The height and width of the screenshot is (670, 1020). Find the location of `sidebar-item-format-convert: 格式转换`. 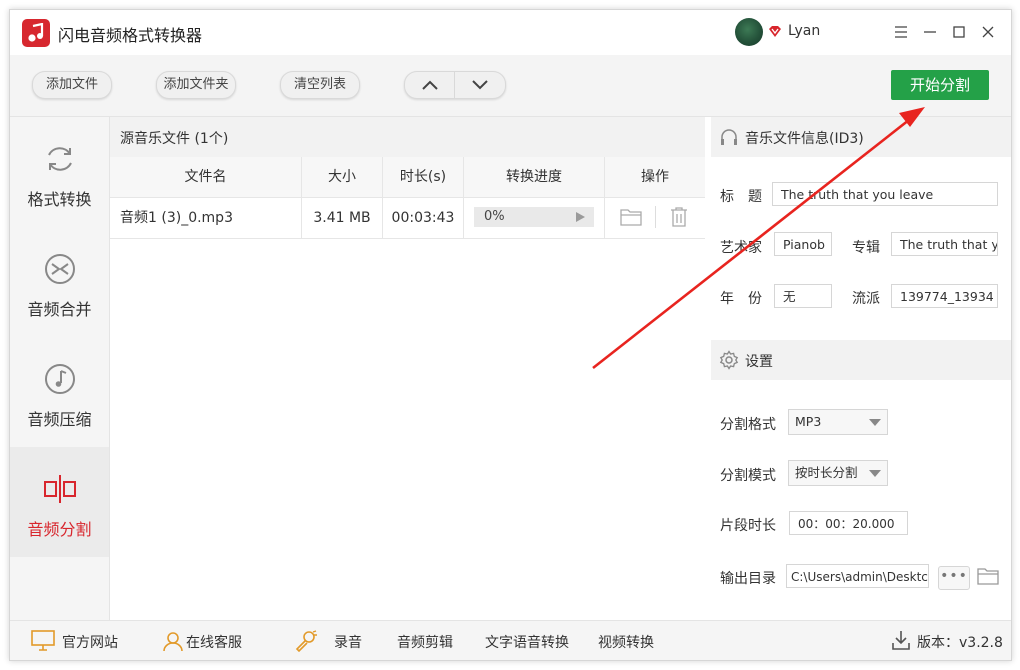

sidebar-item-format-convert: 格式转换 is located at coordinates (59, 172).